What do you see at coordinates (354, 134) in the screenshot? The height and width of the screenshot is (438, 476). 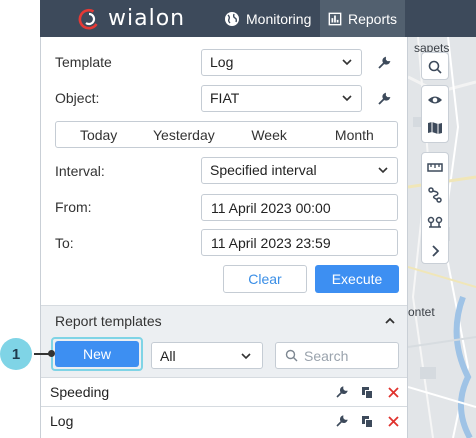 I see `period-tab-month: Month` at bounding box center [354, 134].